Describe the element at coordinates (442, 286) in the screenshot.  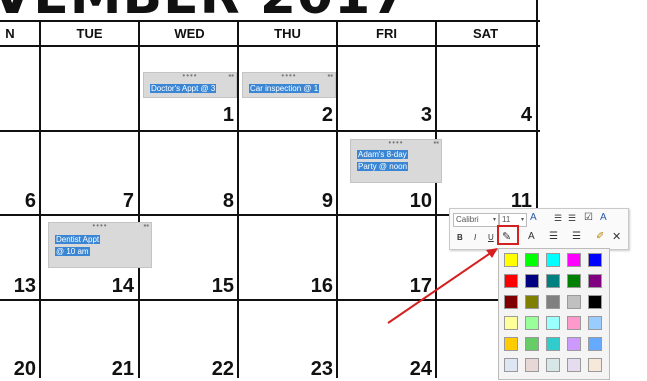
I see `callout-arrow` at that location.